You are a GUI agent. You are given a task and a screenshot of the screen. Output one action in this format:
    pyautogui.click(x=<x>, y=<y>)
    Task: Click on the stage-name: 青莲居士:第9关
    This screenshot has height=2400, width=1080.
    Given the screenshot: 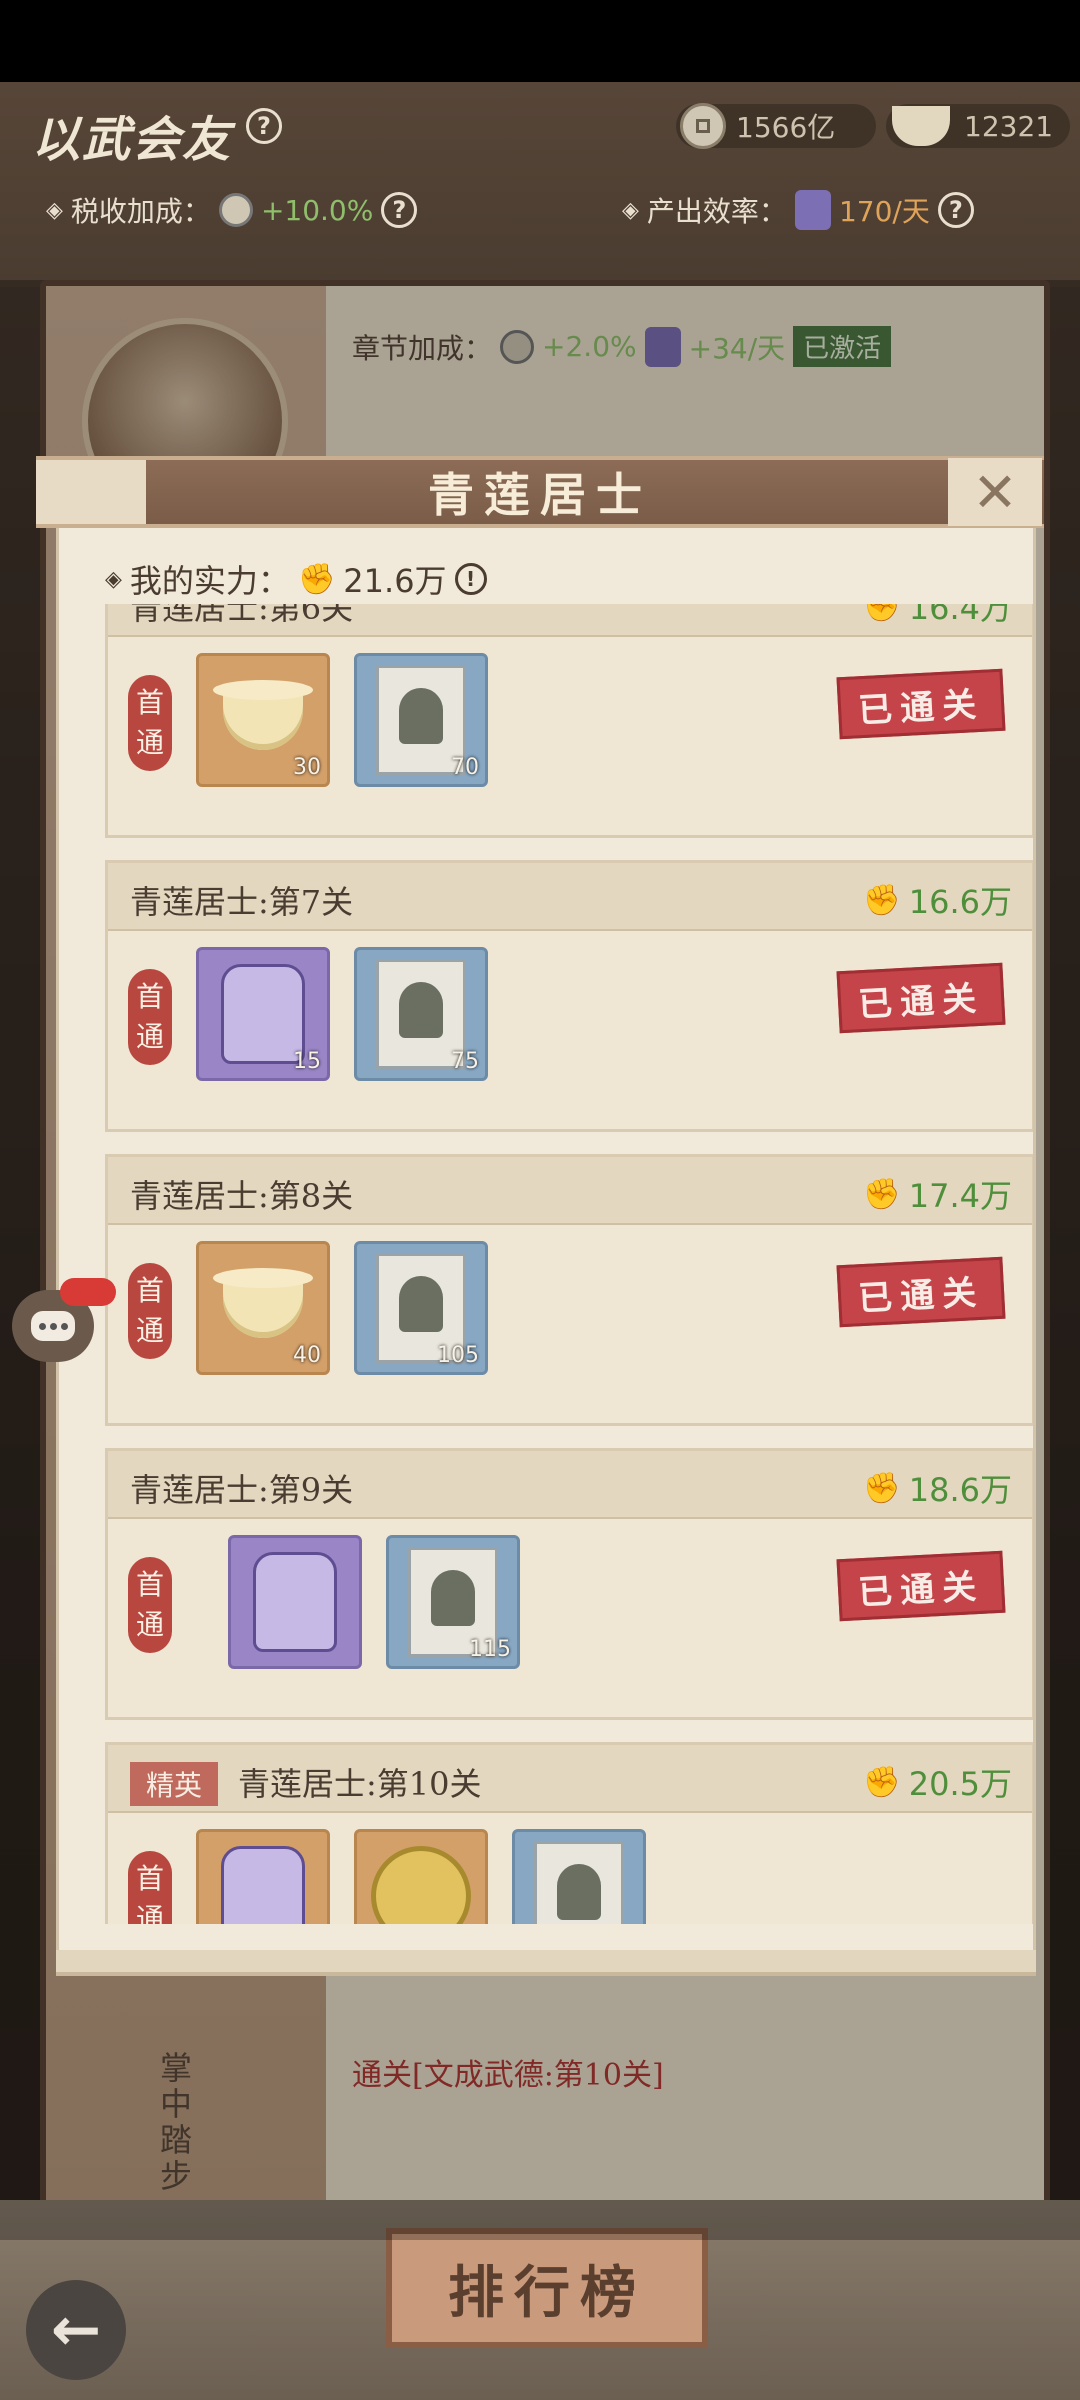 What is the action you would take?
    pyautogui.click(x=242, y=1490)
    